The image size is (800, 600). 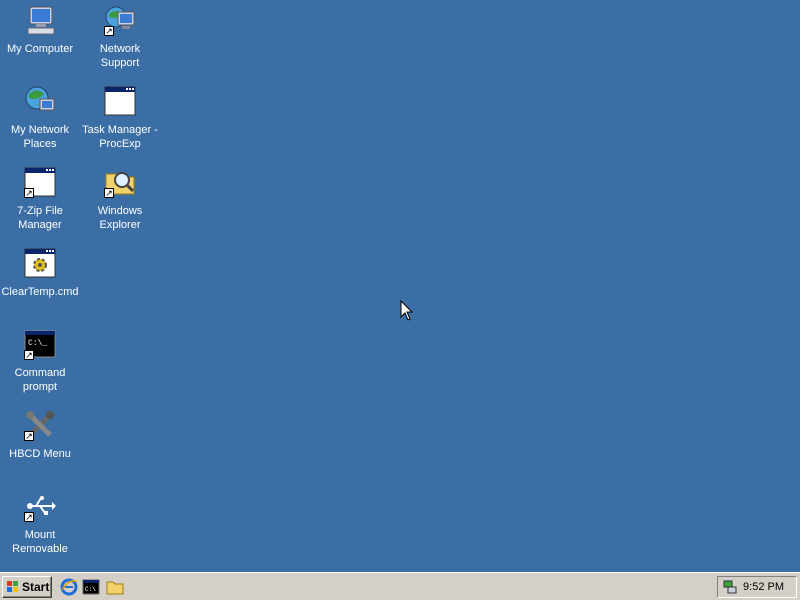 I want to click on start-button: Start, so click(x=27, y=587).